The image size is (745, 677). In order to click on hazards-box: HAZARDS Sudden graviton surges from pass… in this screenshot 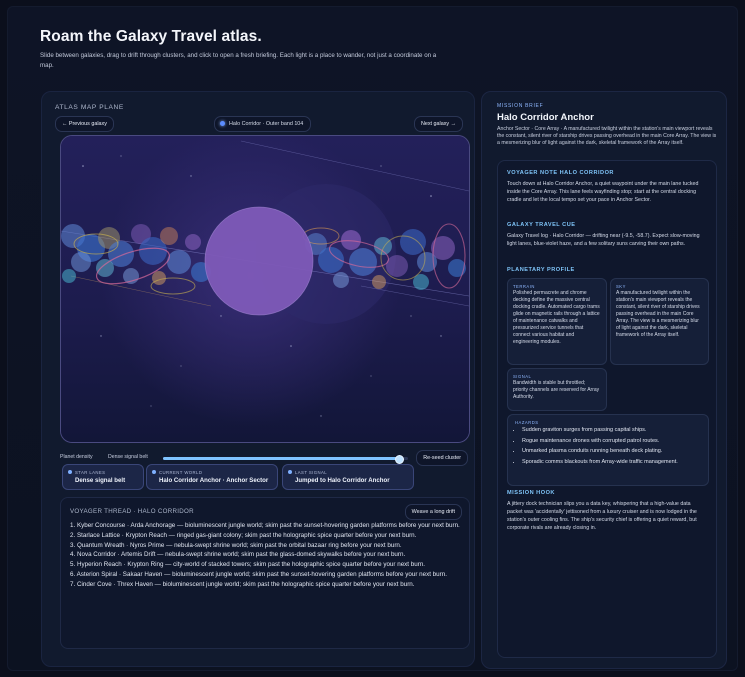, I will do `click(608, 450)`.